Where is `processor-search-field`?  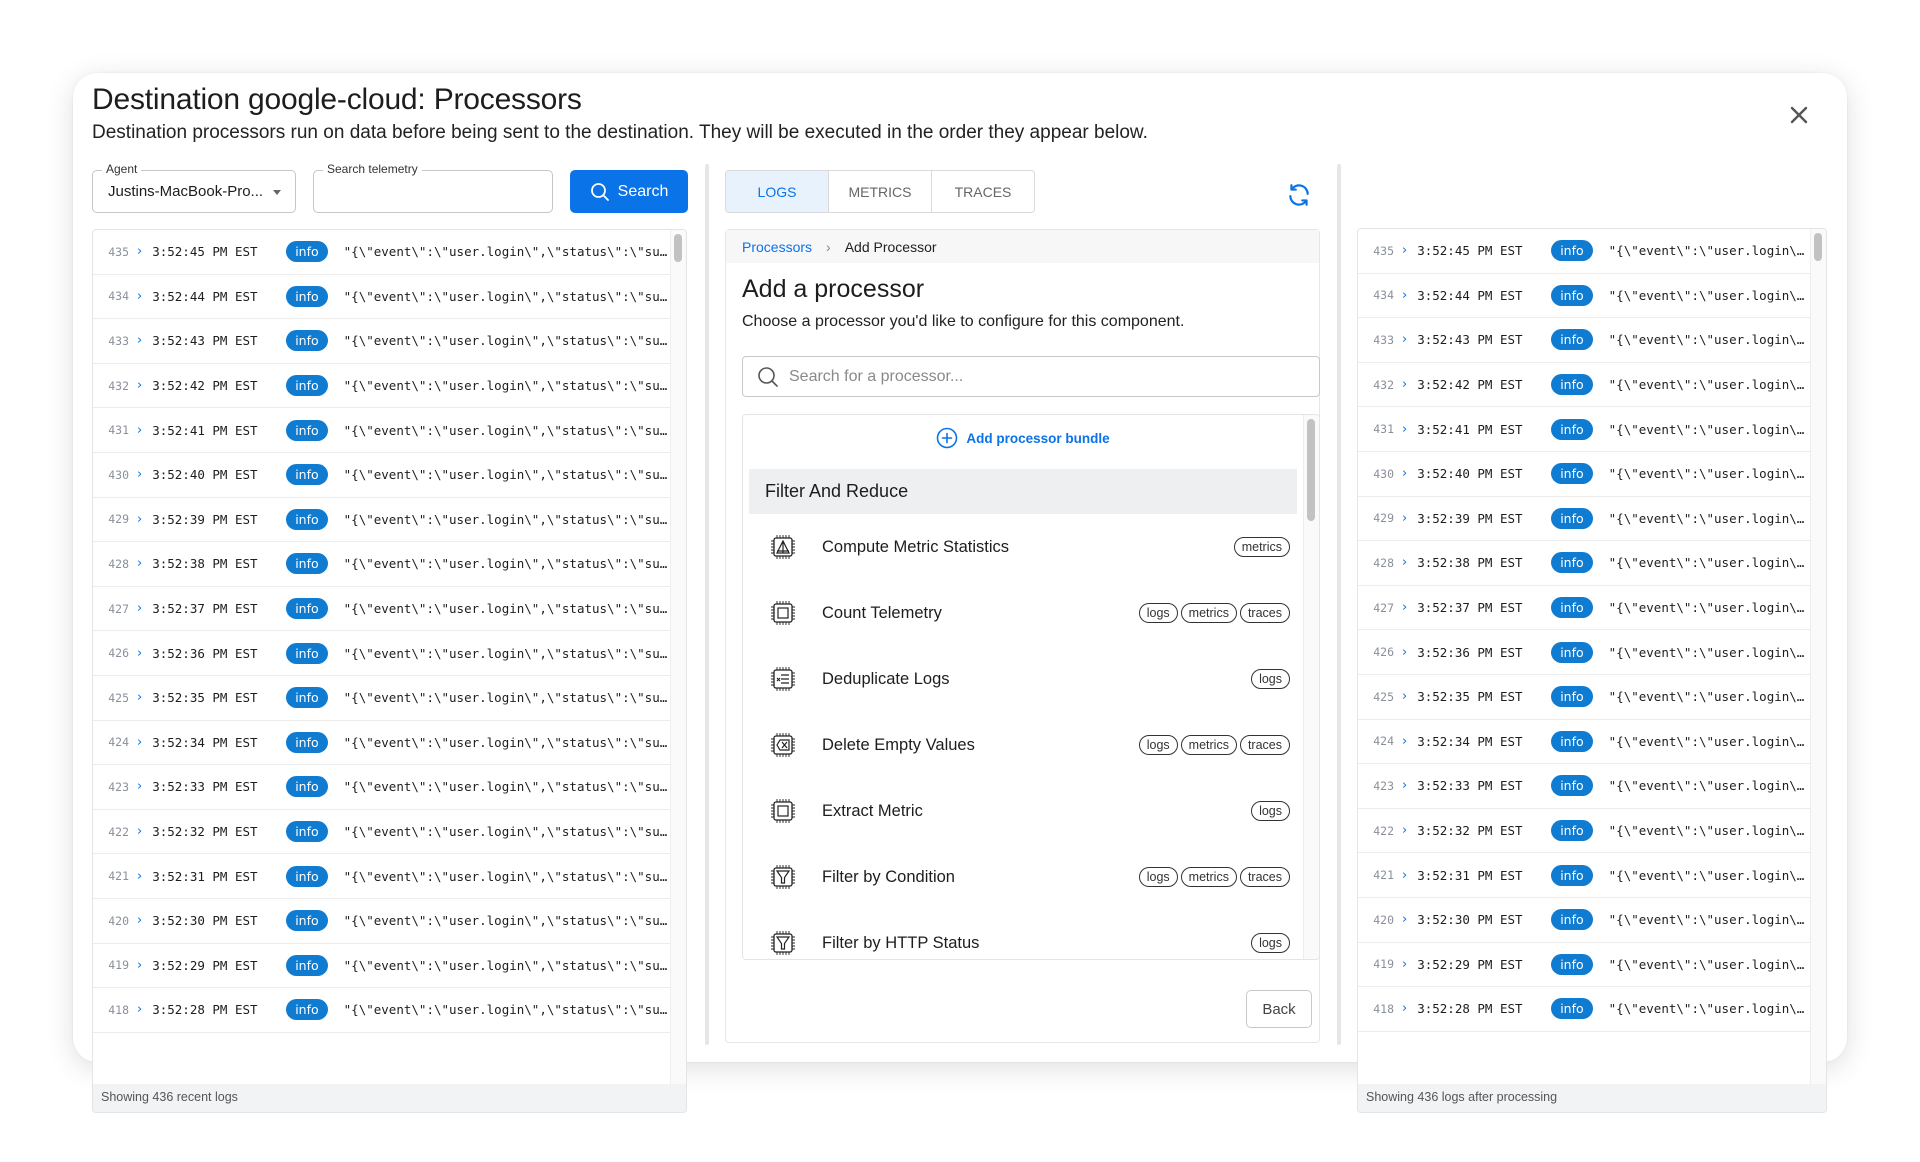
processor-search-field is located at coordinates (1031, 376).